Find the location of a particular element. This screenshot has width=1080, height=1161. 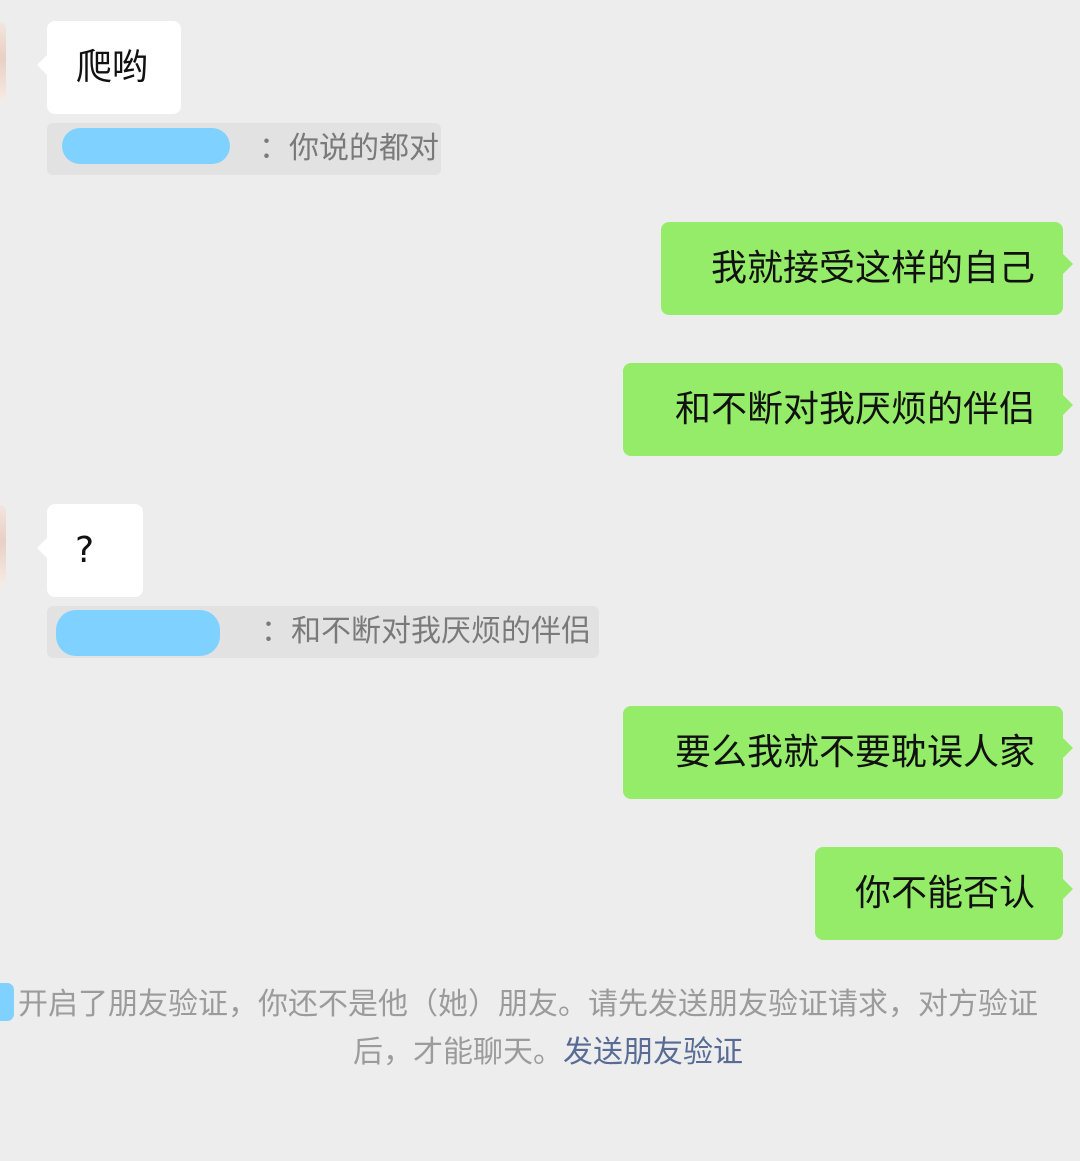

send-friend-verification-link: 发送朋友验证 is located at coordinates (653, 1052).